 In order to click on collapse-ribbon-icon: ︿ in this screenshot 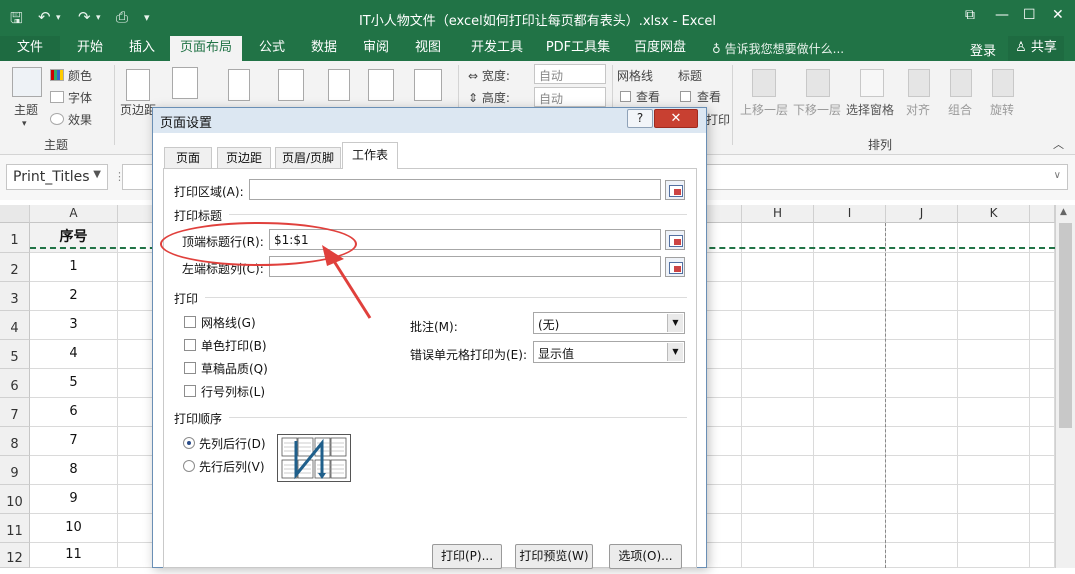, I will do `click(1058, 144)`.